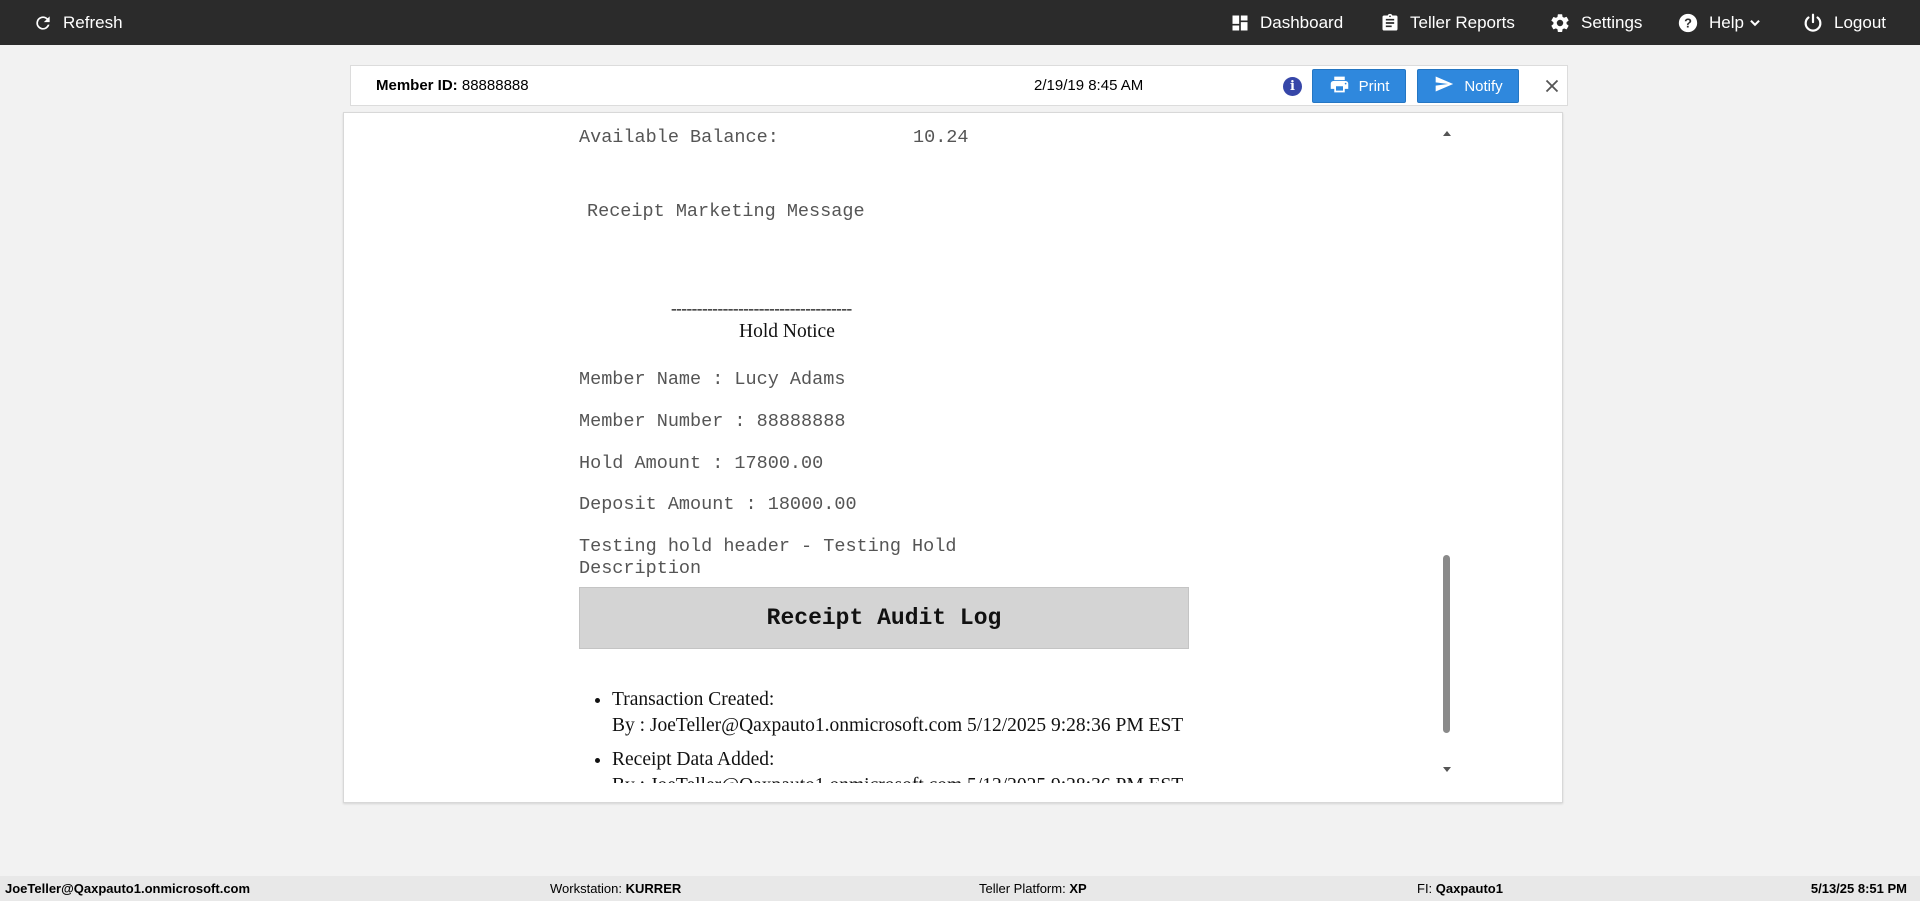  Describe the element at coordinates (495, 85) in the screenshot. I see `member-id-value: 88888888` at that location.